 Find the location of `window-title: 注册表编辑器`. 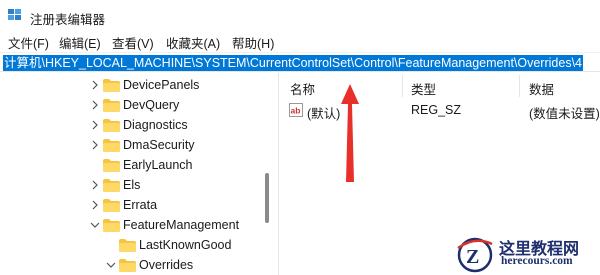

window-title: 注册表编辑器 is located at coordinates (68, 20).